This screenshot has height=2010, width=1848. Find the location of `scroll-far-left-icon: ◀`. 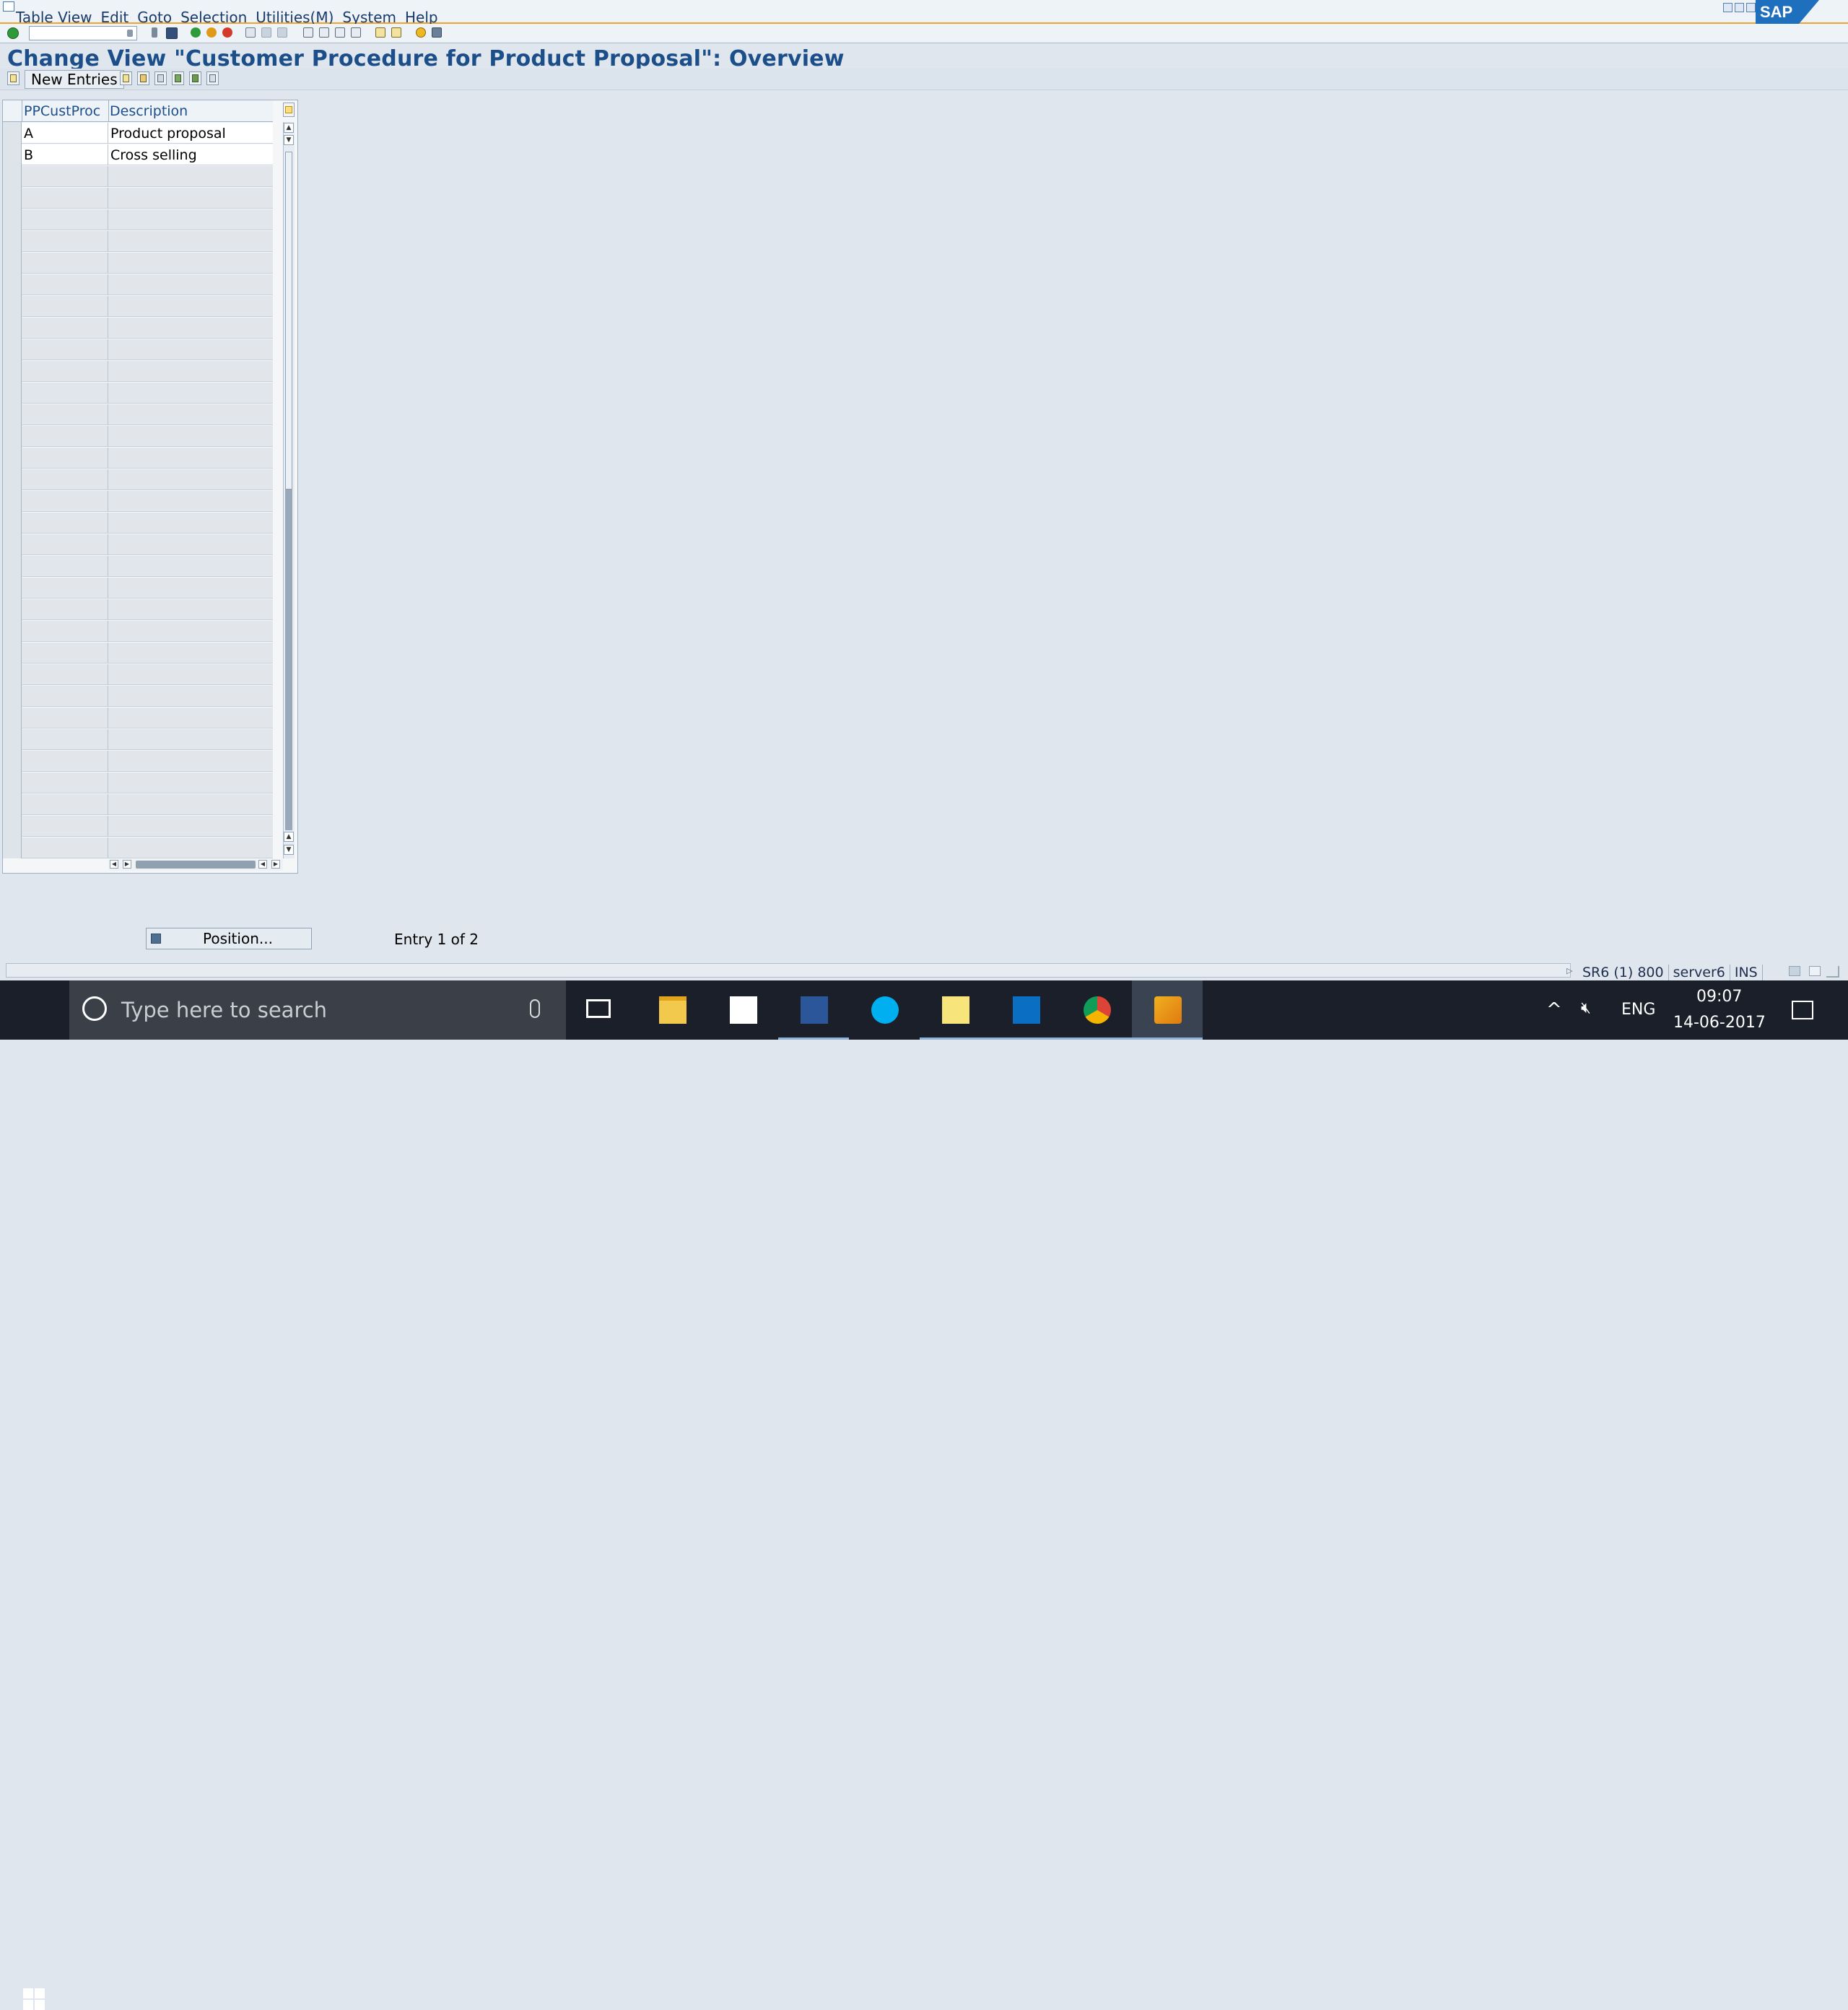

scroll-far-left-icon: ◀ is located at coordinates (262, 864).